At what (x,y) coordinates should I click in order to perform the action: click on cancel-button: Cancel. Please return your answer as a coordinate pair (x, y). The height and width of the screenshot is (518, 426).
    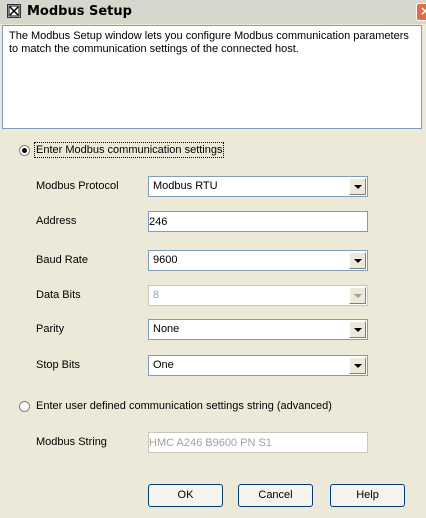
    Looking at the image, I should click on (275, 495).